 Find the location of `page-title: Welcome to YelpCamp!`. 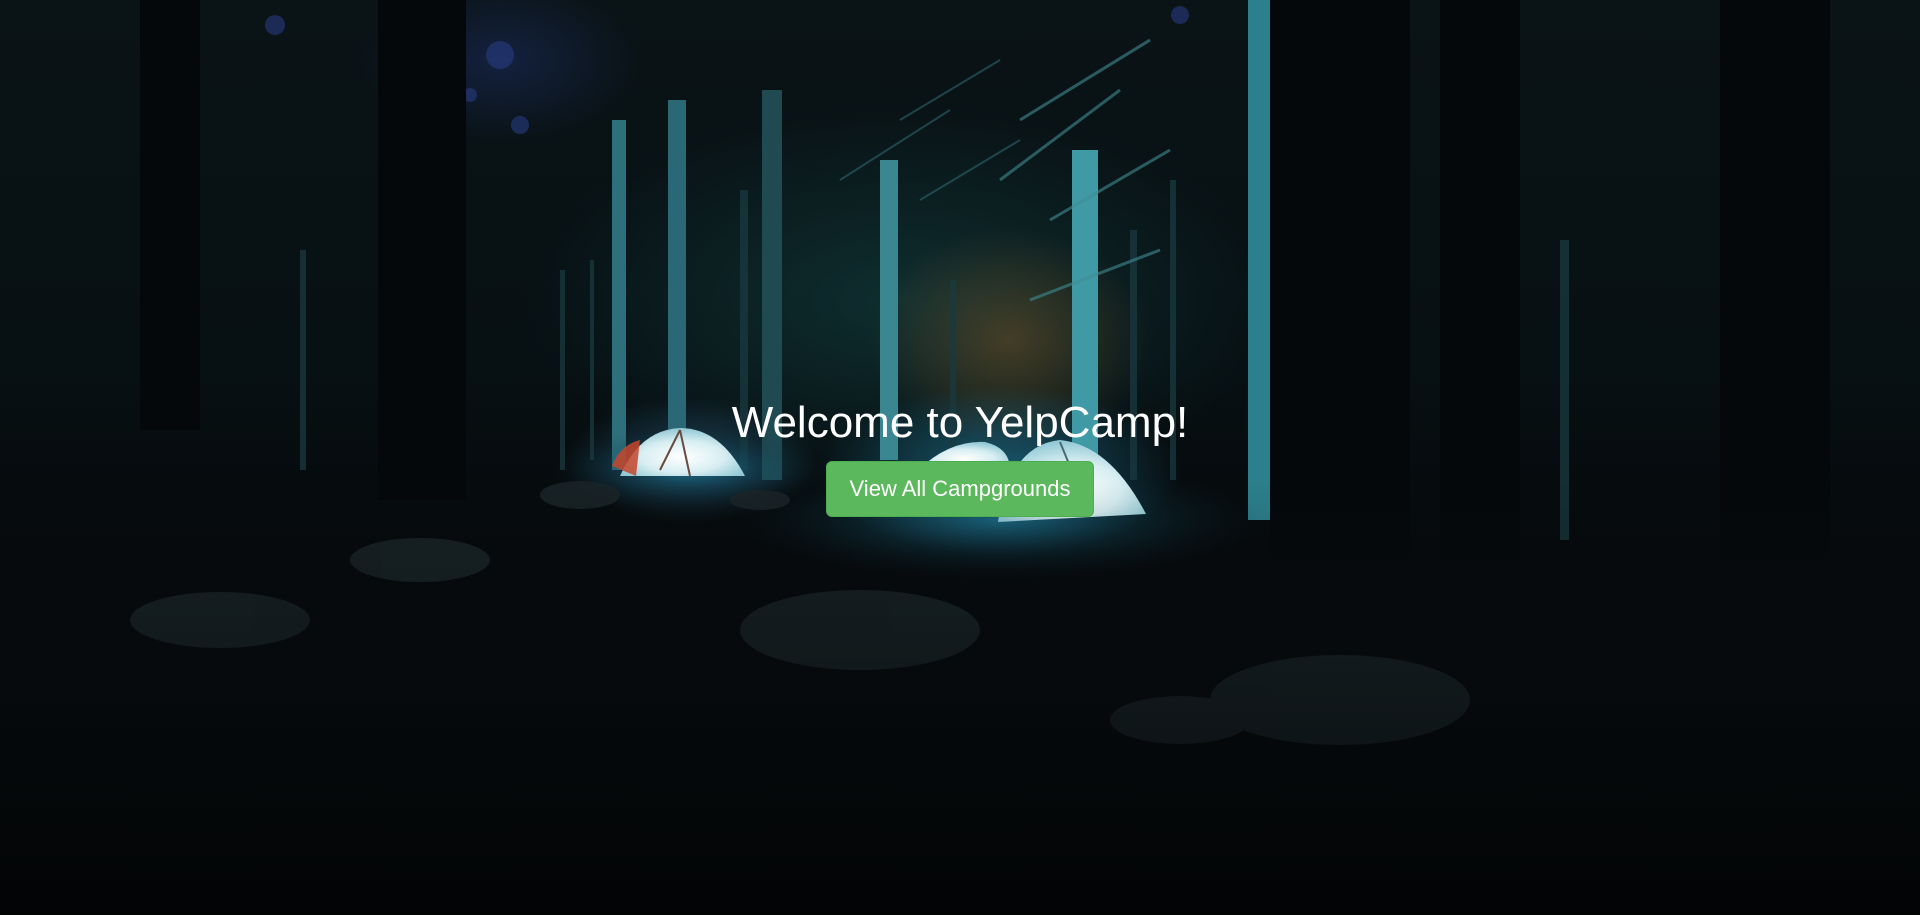

page-title: Welcome to YelpCamp! is located at coordinates (960, 422).